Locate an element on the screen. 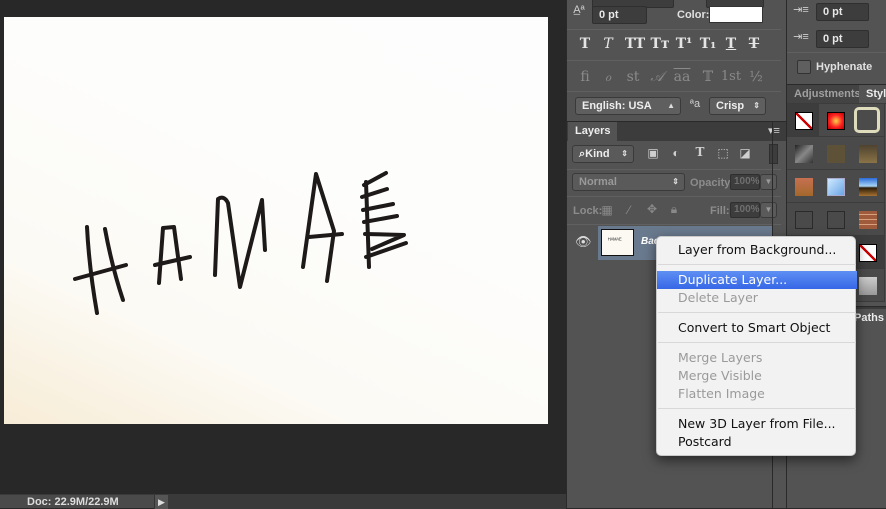  old-style-button: ℴ is located at coordinates (608, 77).